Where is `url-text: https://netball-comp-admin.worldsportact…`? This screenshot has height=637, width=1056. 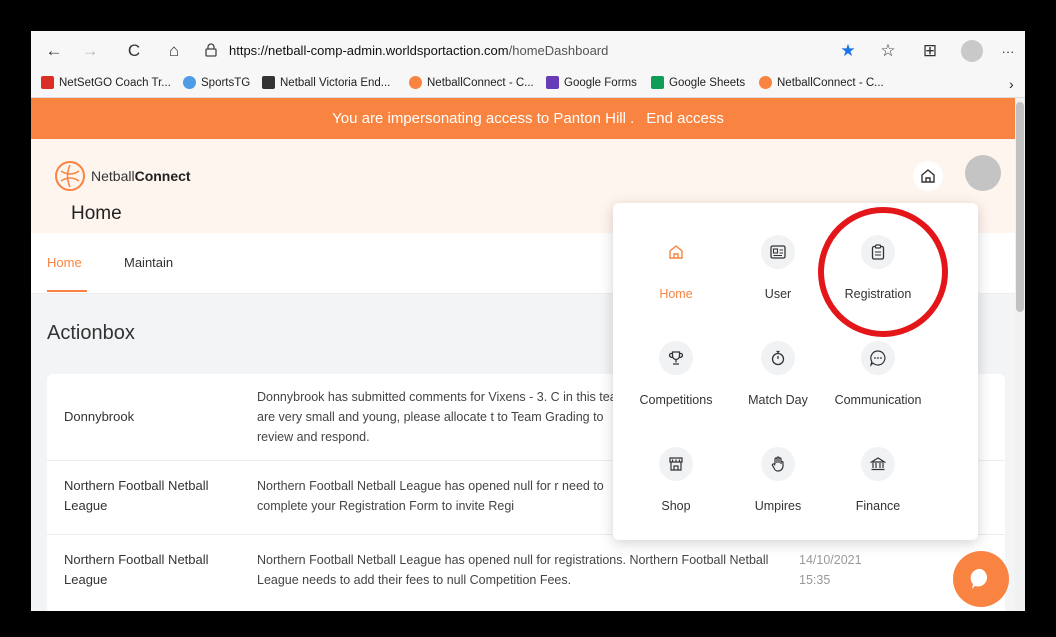 url-text: https://netball-comp-admin.worldsportact… is located at coordinates (418, 50).